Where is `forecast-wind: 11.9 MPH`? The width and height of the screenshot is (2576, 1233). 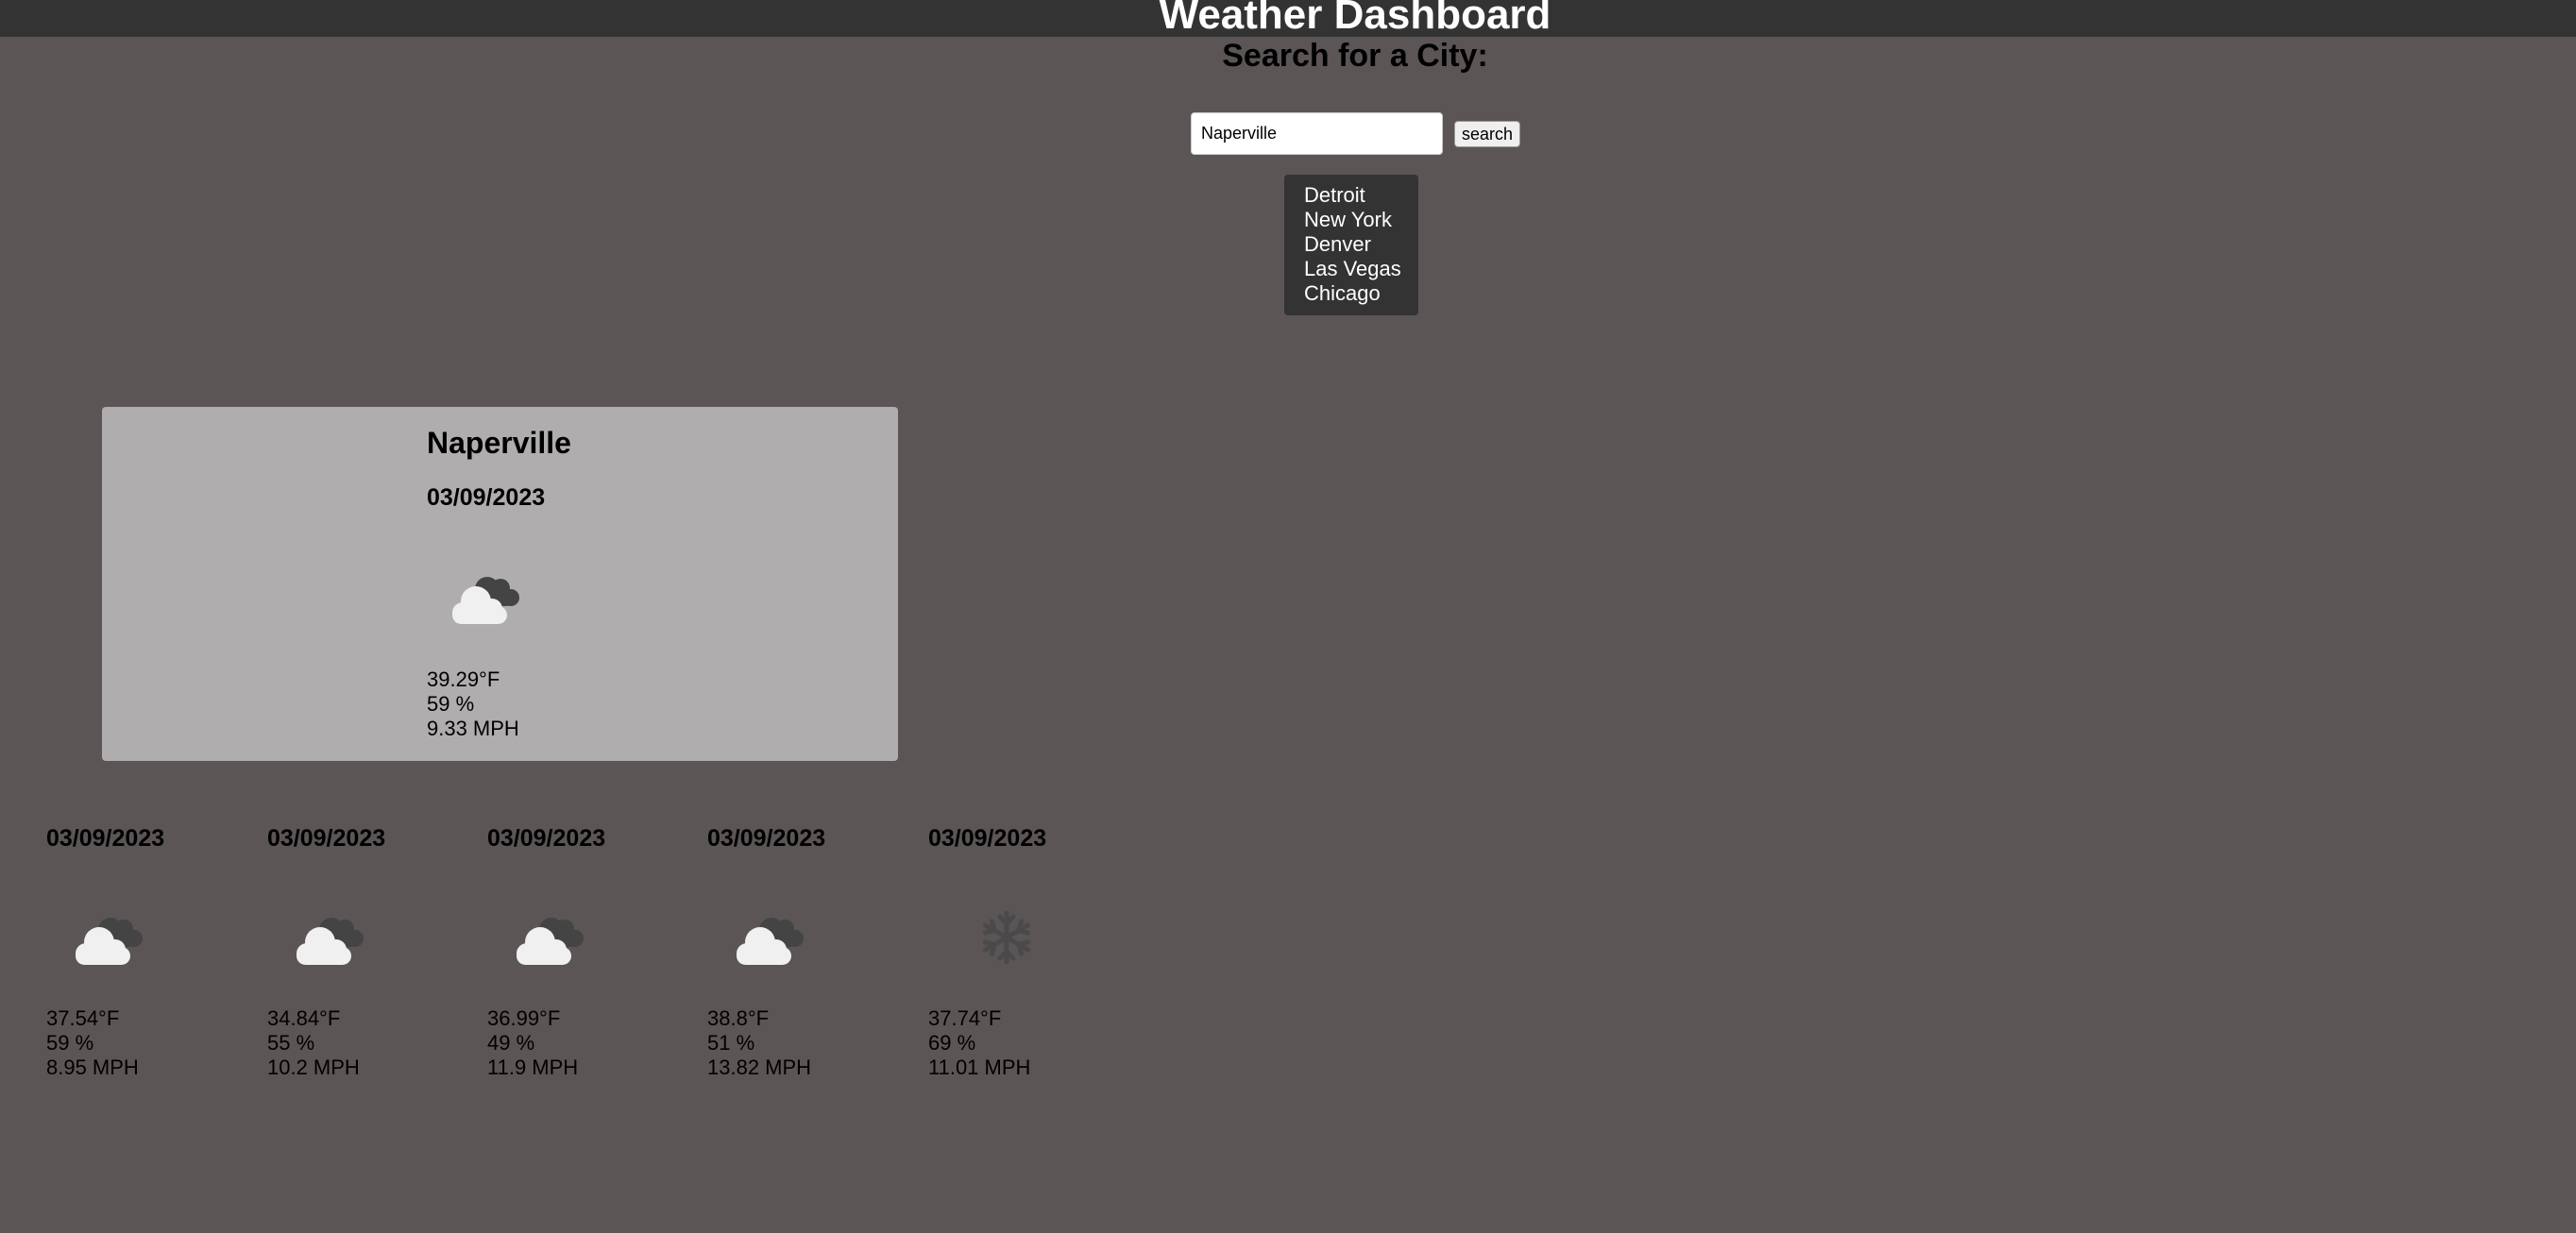 forecast-wind: 11.9 MPH is located at coordinates (533, 1067).